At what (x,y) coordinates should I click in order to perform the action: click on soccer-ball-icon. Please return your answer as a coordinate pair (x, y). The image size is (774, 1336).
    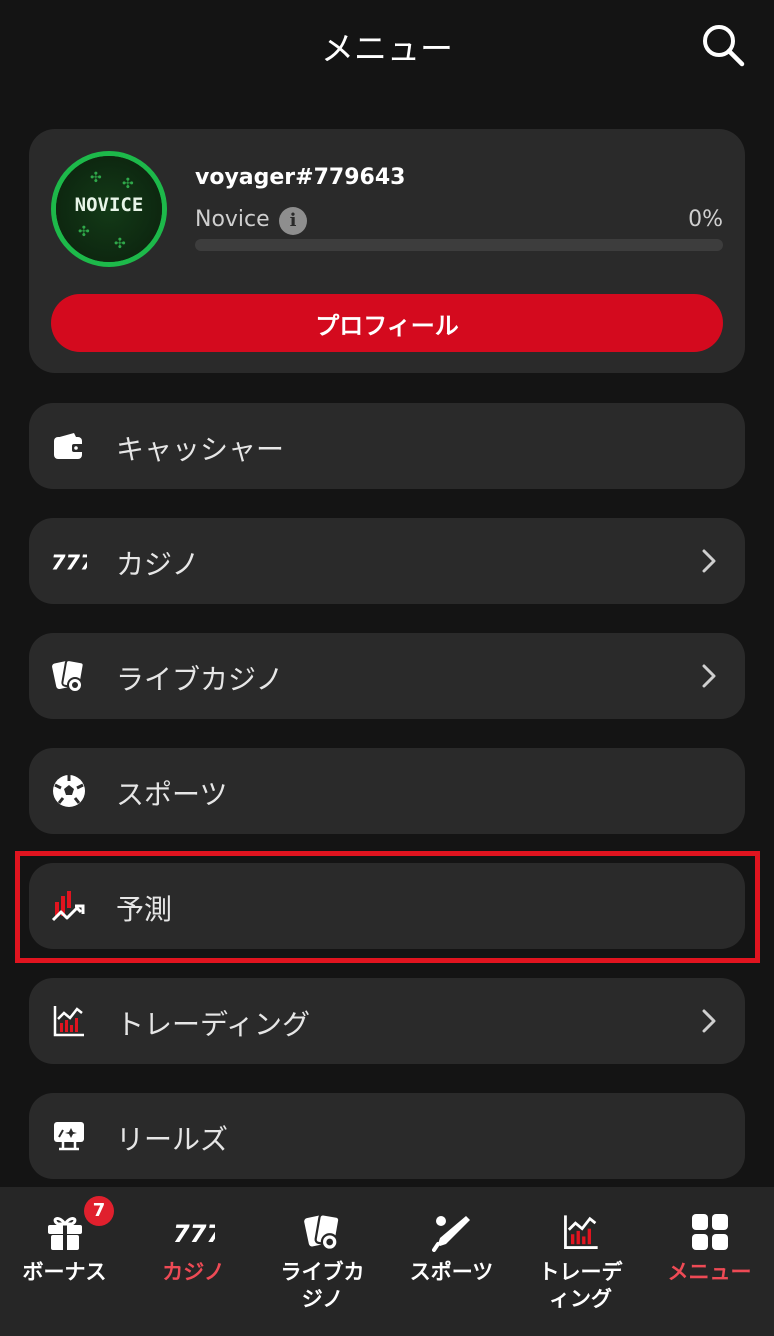
    Looking at the image, I should click on (69, 791).